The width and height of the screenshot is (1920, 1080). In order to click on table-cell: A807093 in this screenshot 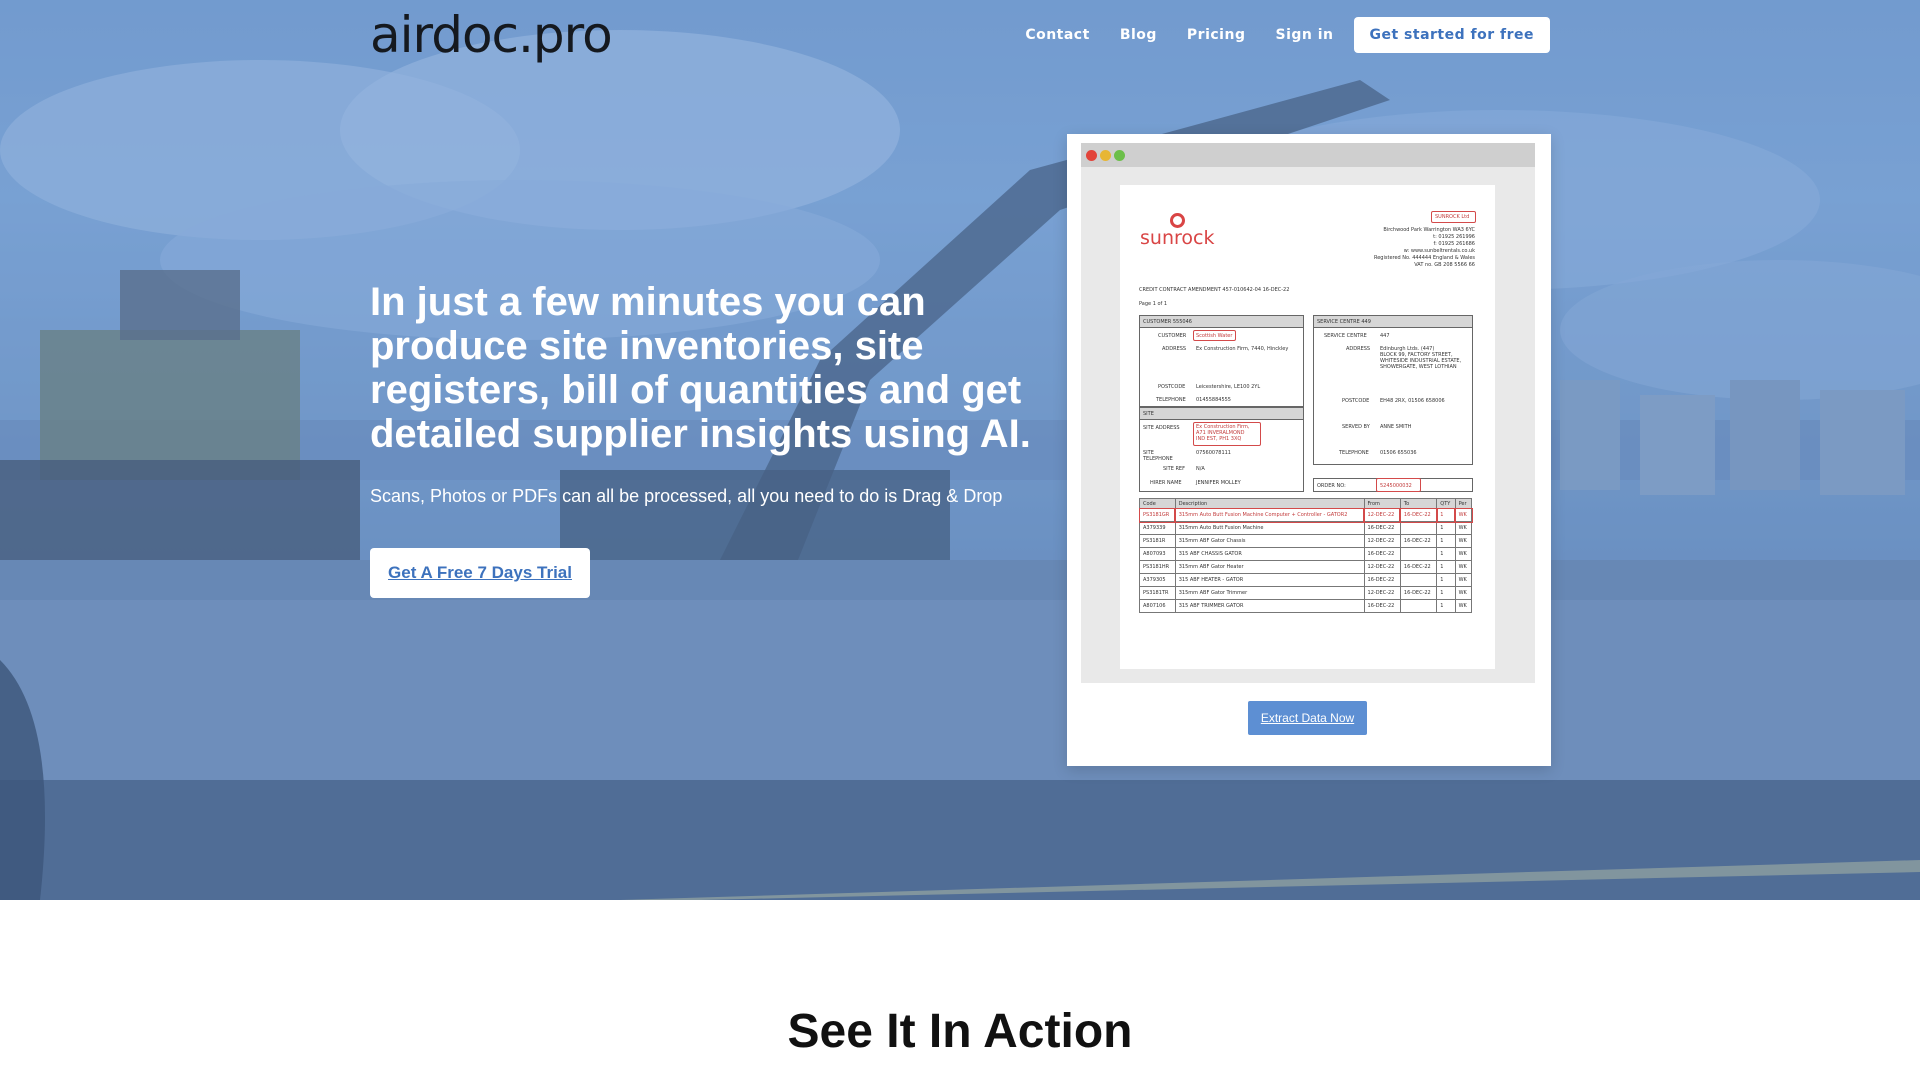, I will do `click(1157, 554)`.